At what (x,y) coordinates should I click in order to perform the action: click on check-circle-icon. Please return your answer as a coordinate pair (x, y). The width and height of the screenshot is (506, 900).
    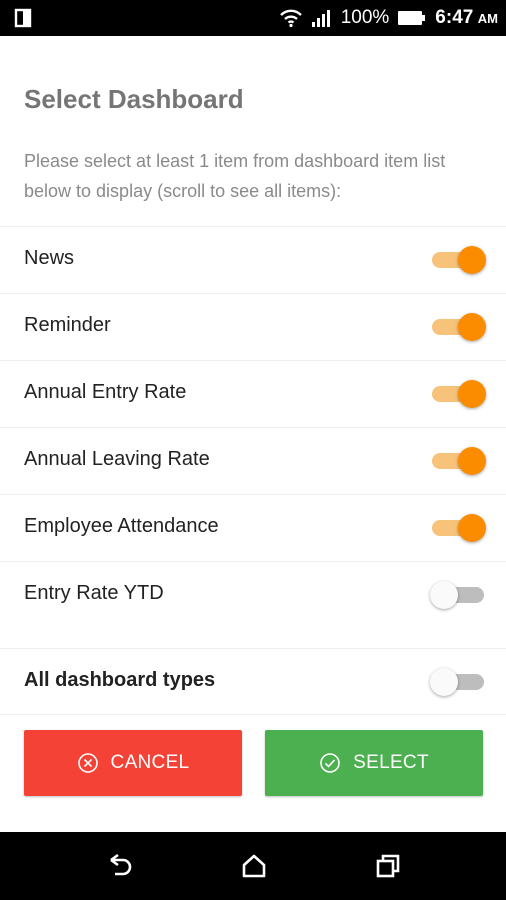
    Looking at the image, I should click on (330, 763).